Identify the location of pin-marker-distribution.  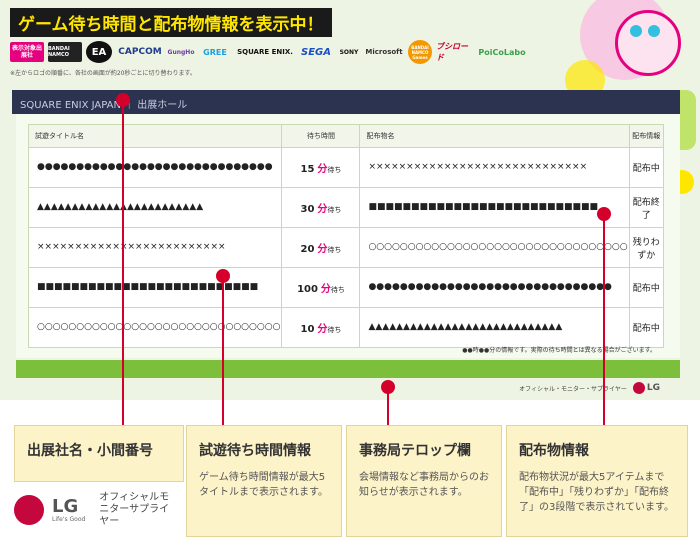
(604, 214).